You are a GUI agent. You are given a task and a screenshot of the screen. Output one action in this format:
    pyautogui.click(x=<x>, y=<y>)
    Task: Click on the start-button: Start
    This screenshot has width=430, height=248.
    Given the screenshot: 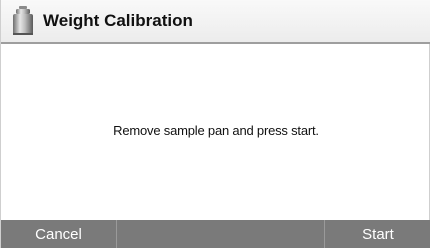 What is the action you would take?
    pyautogui.click(x=377, y=234)
    